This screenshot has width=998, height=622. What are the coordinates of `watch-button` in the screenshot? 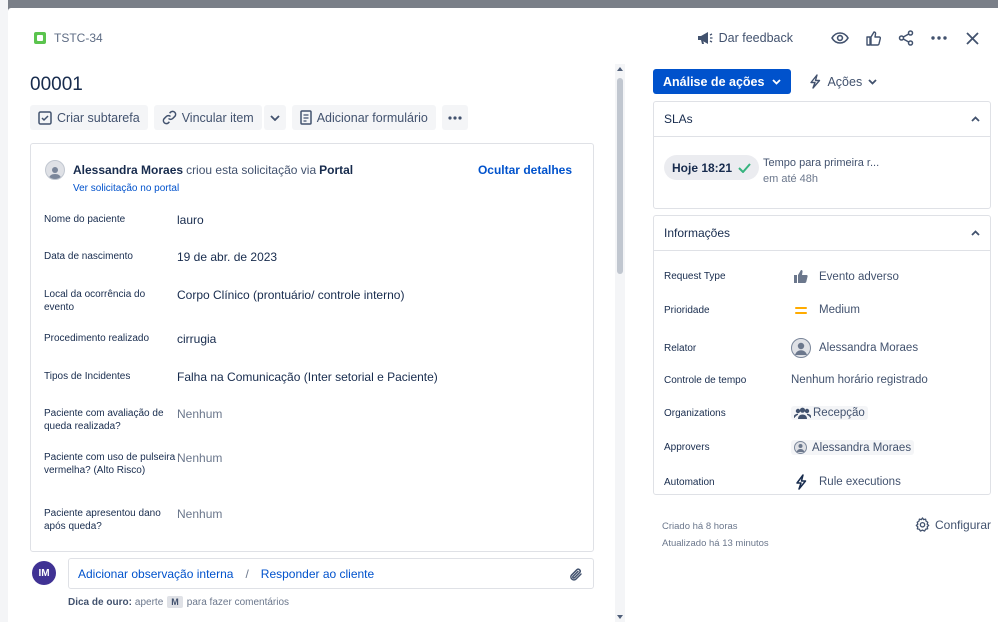 It's located at (840, 38).